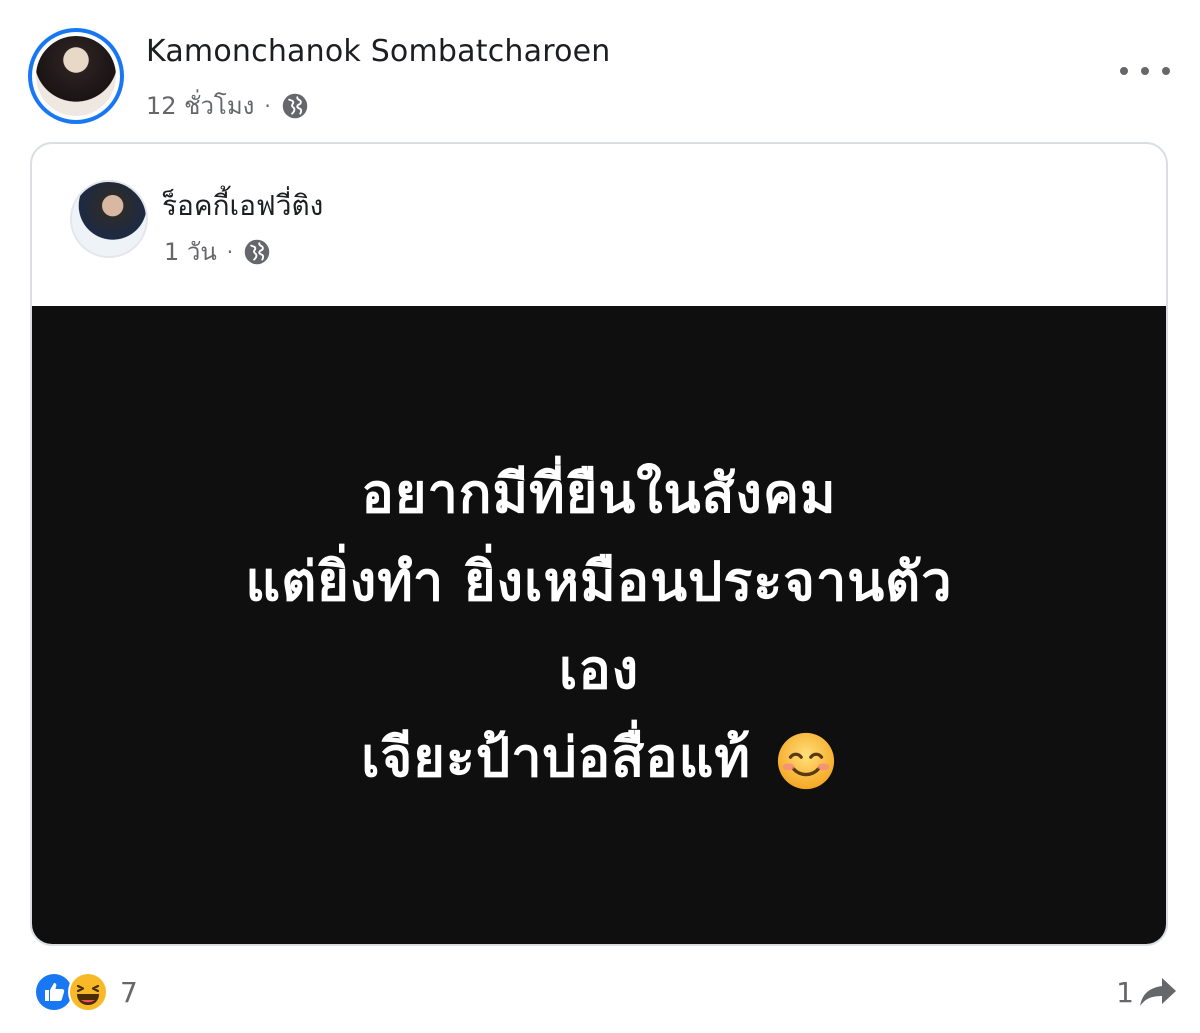 The width and height of the screenshot is (1200, 1033). I want to click on post-header: Kamonchanok Sombatcharoen 12 ชั่วโมง ·, so click(600, 70).